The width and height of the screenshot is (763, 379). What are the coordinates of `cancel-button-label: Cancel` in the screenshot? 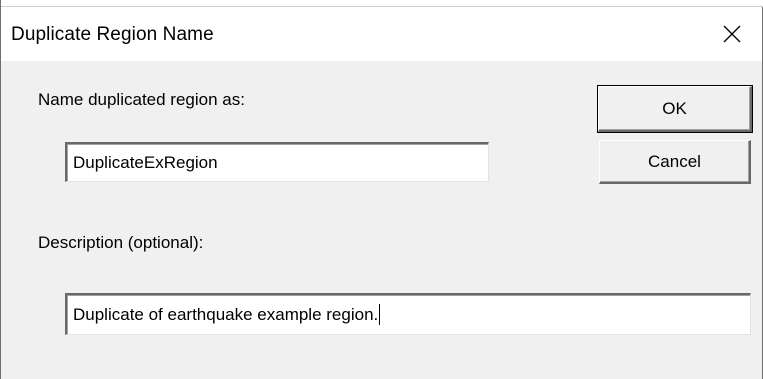 It's located at (674, 161).